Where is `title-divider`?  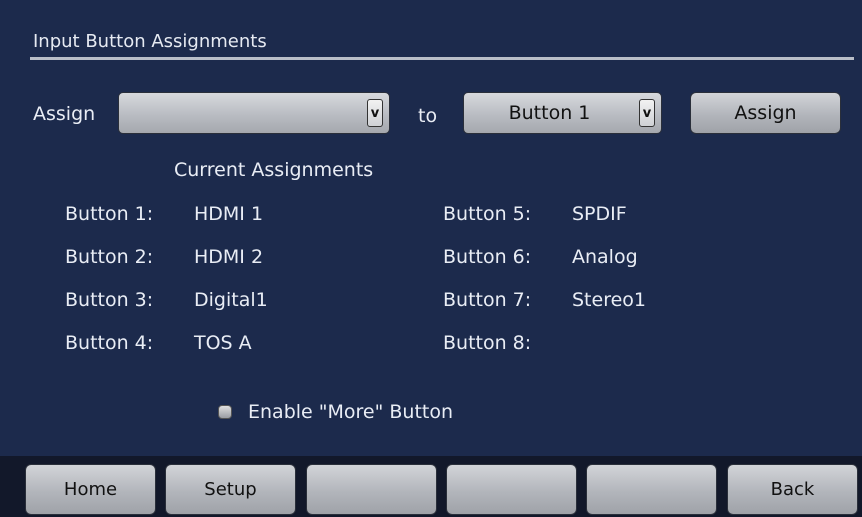 title-divider is located at coordinates (442, 58).